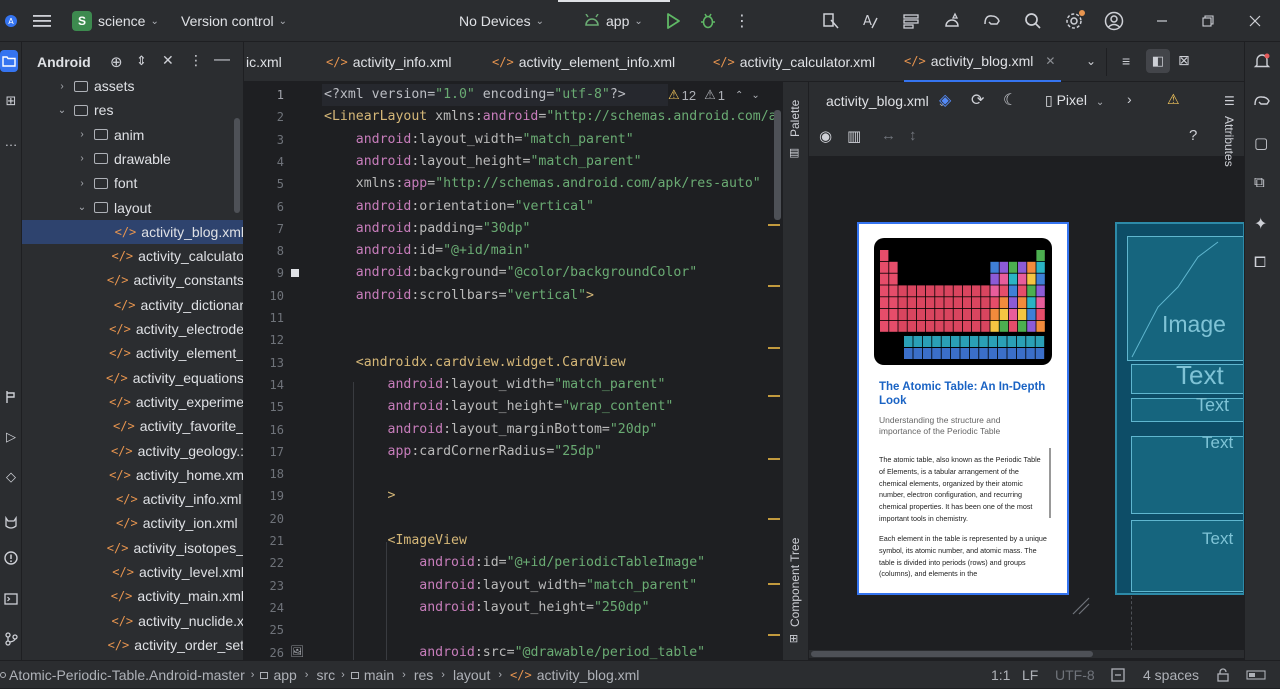  What do you see at coordinates (588, 675) in the screenshot?
I see `breadcrumb-file: activity_blog.xml` at bounding box center [588, 675].